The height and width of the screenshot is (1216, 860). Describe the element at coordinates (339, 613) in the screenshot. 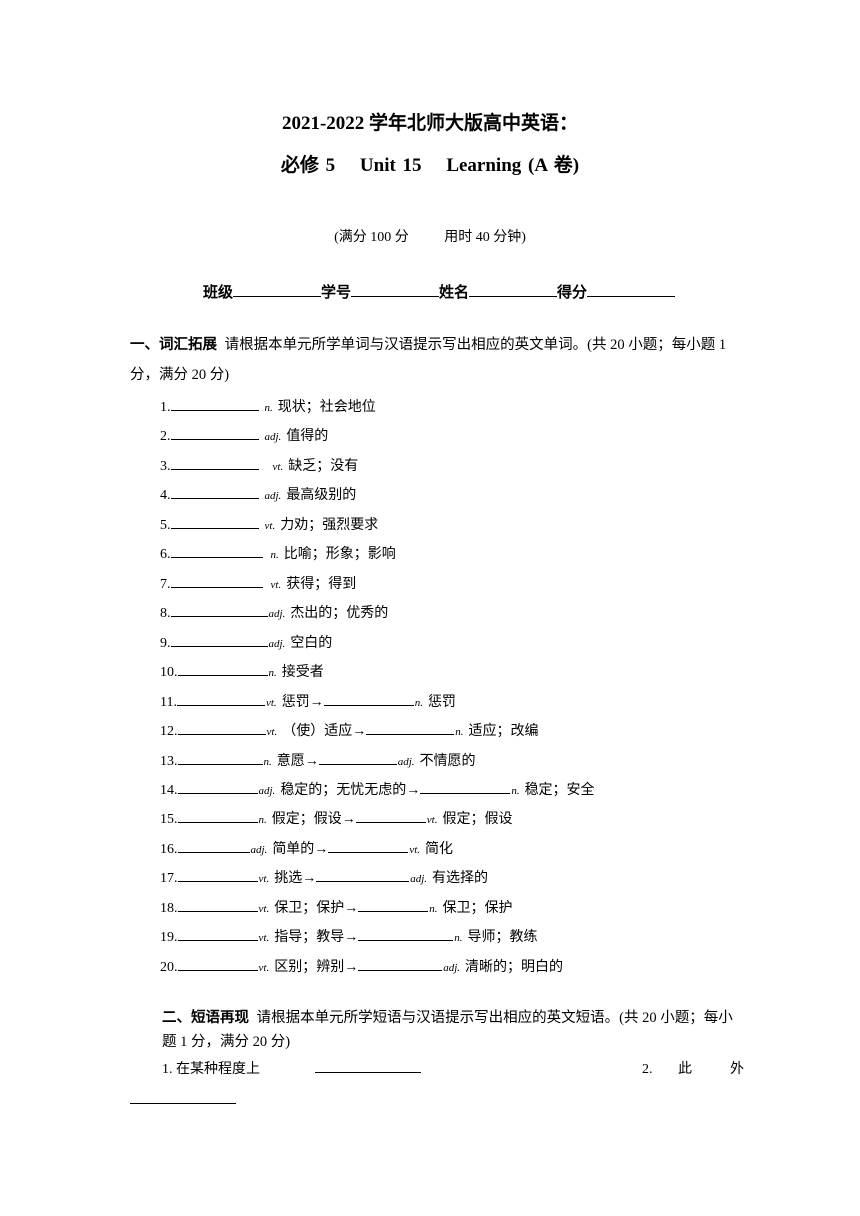

I see `meaning: 杰出的；优秀的` at that location.